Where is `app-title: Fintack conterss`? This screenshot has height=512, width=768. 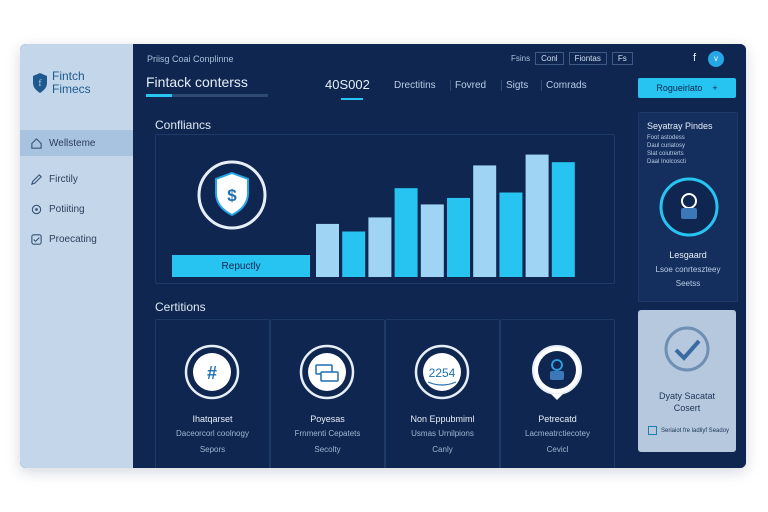 app-title: Fintack conterss is located at coordinates (197, 82).